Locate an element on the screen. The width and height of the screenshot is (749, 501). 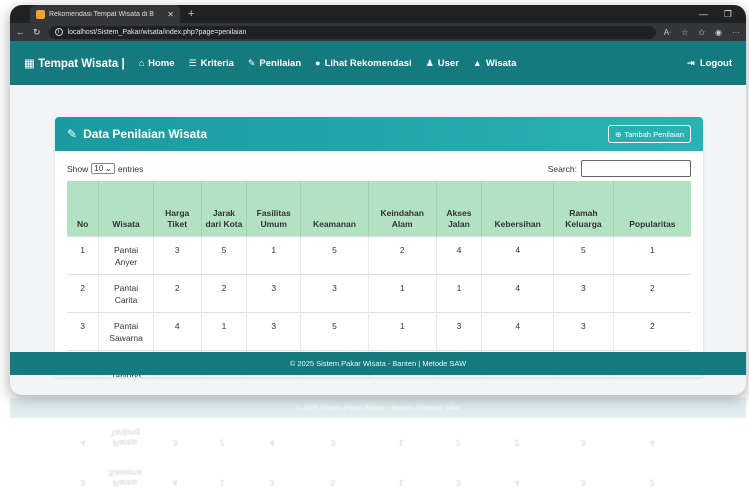
search-area: Search: is located at coordinates (619, 168).